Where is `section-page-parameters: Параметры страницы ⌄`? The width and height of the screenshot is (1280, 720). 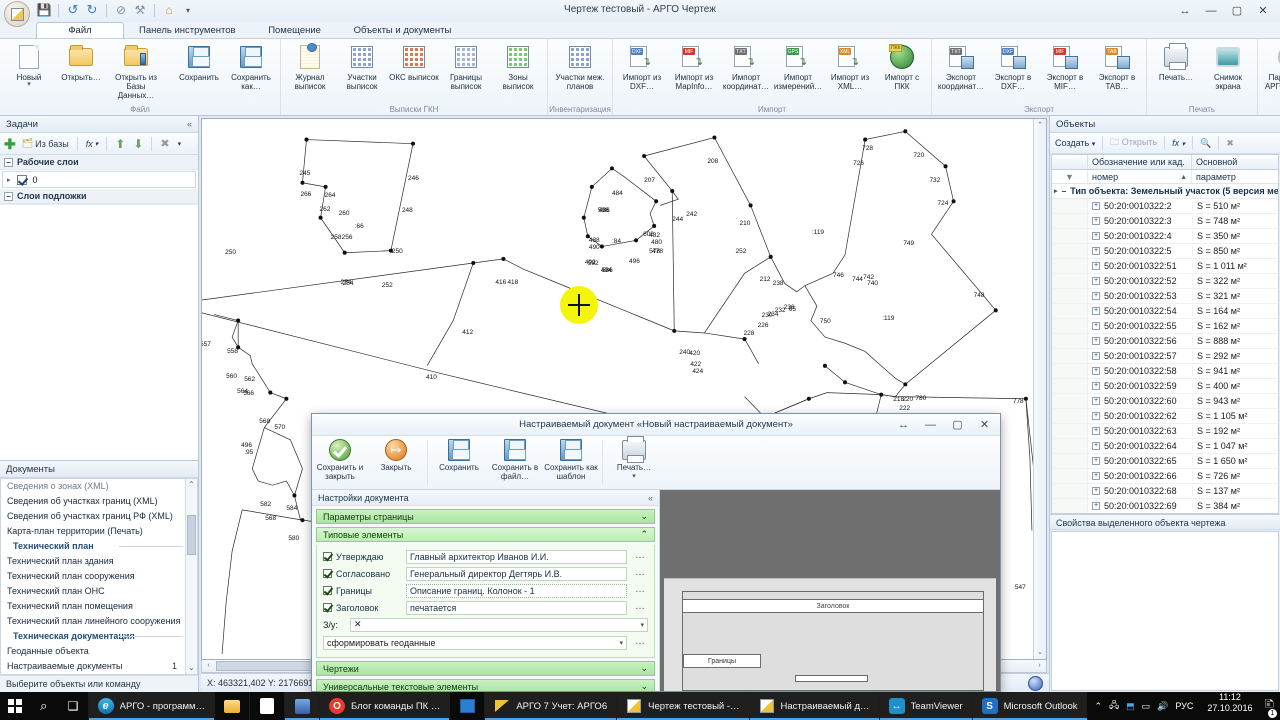
section-page-parameters: Параметры страницы ⌄ is located at coordinates (485, 516).